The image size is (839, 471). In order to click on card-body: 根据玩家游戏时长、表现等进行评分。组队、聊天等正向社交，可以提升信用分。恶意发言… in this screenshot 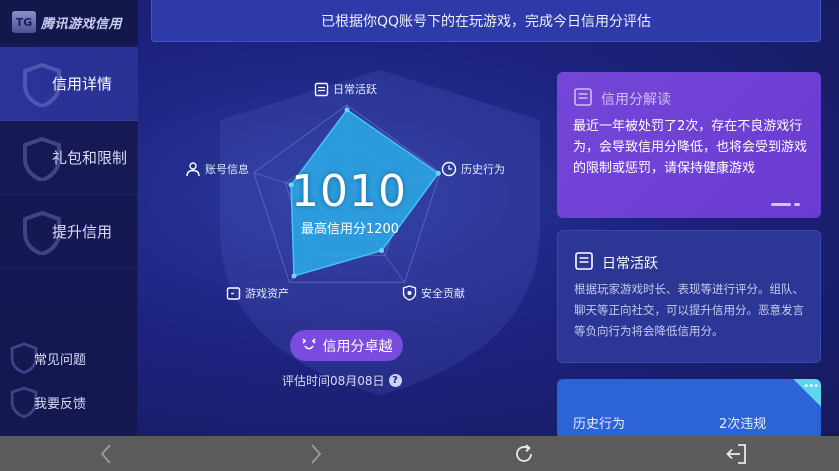, I will do `click(689, 310)`.